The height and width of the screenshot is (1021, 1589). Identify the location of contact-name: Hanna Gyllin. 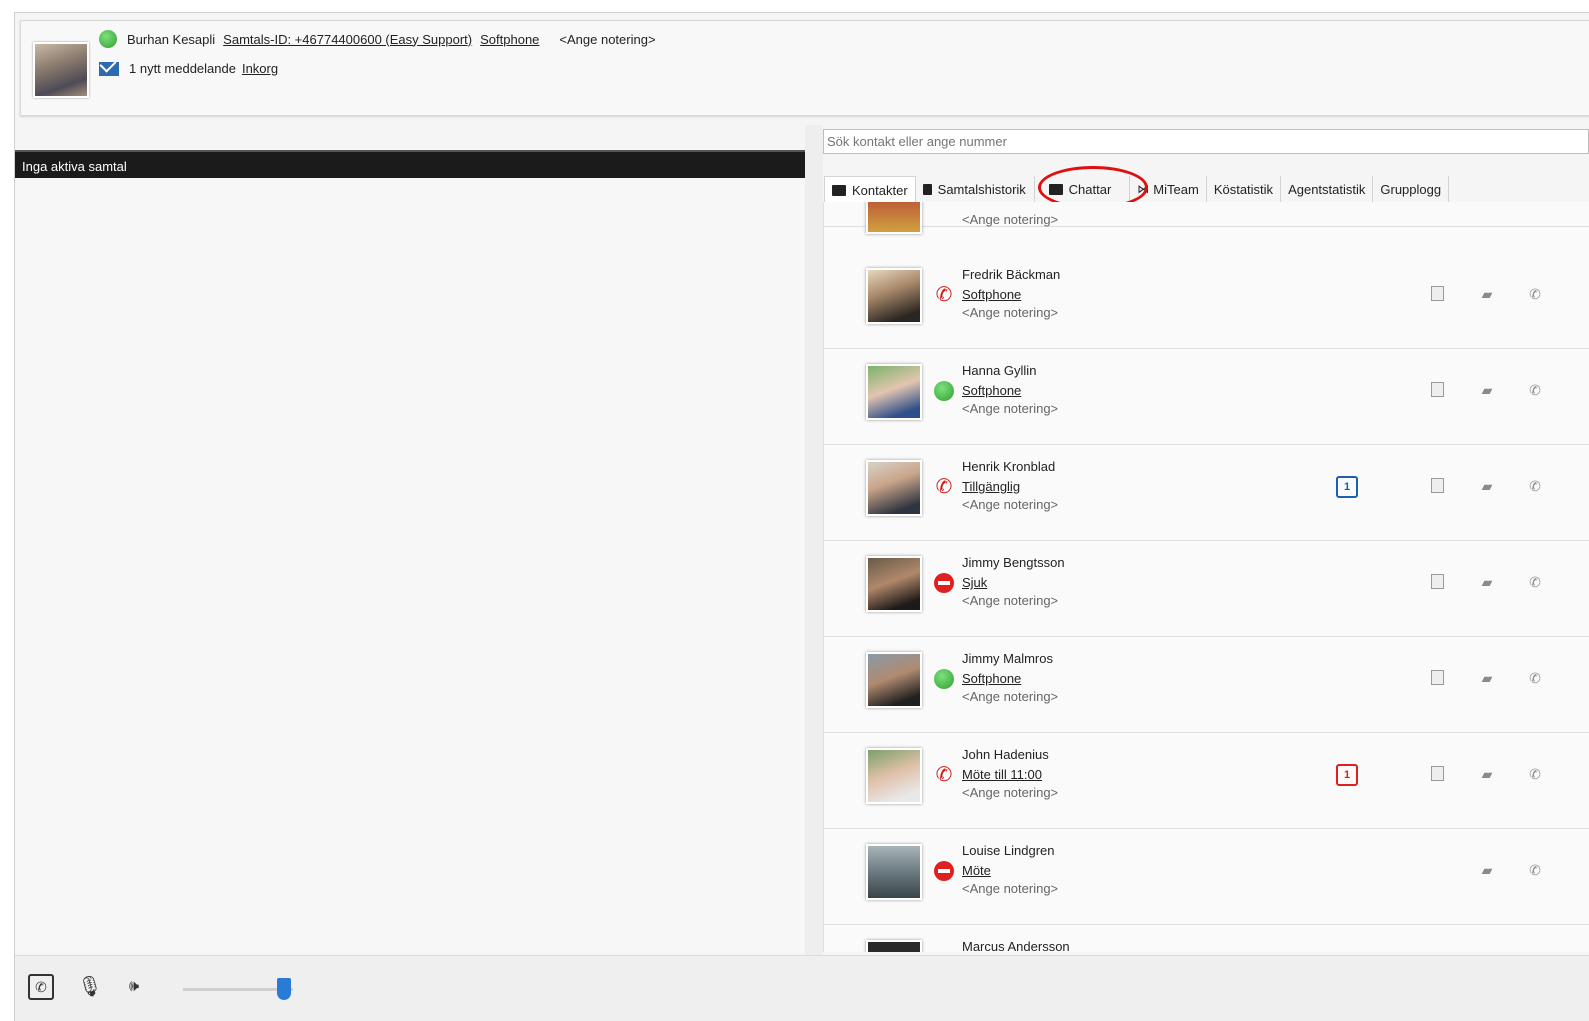
(999, 370).